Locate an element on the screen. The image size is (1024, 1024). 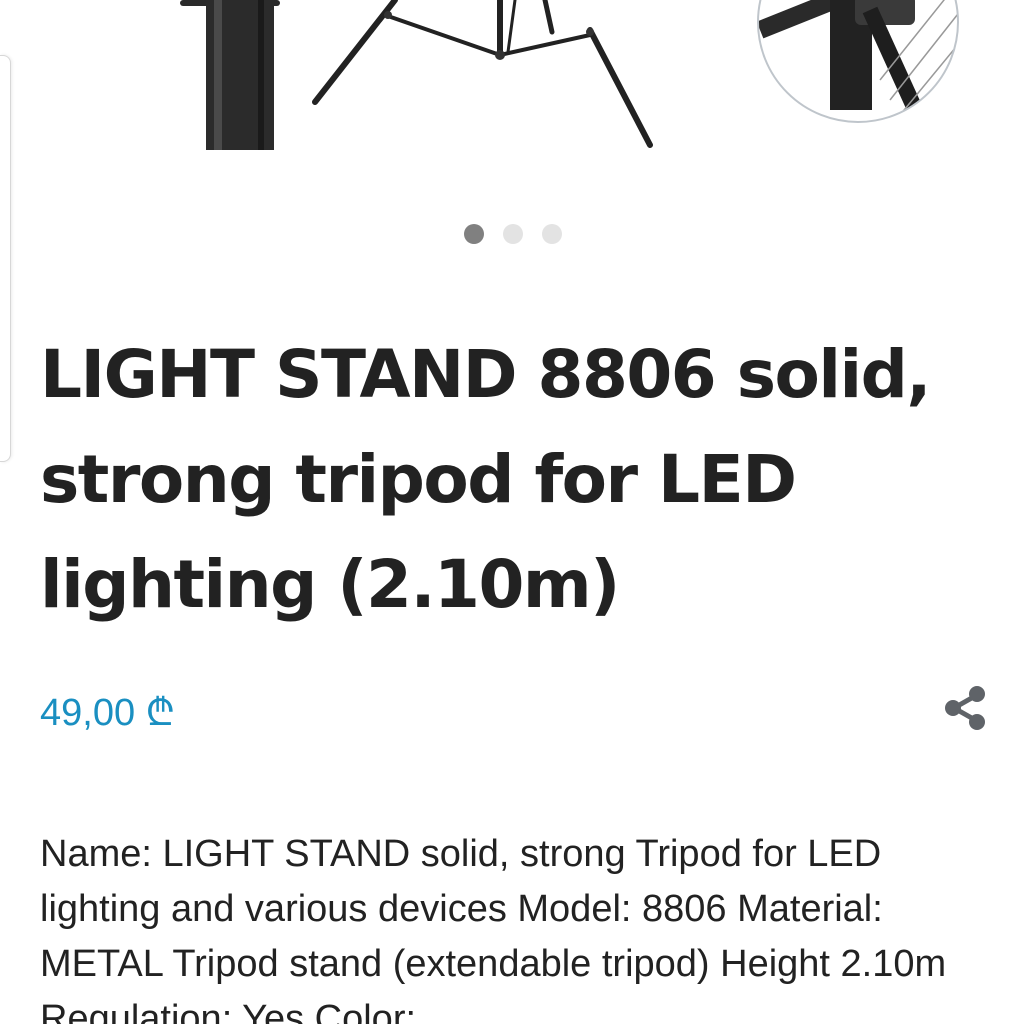
share-icon is located at coordinates (965, 708).